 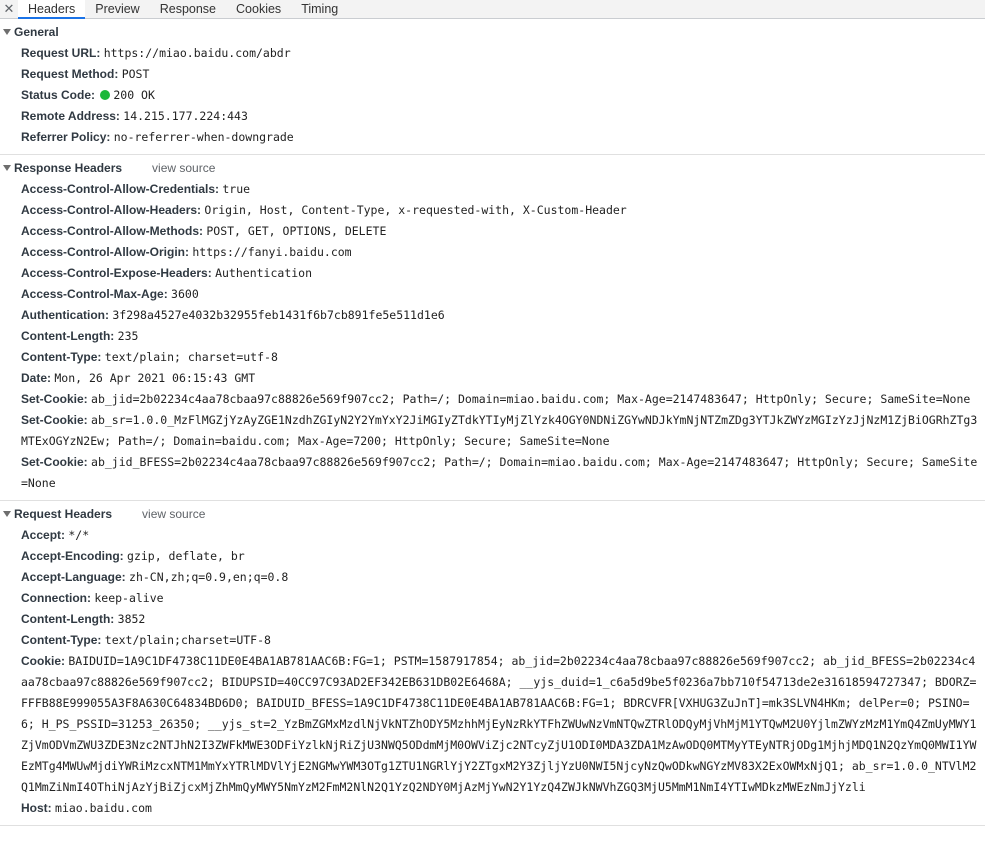 I want to click on header-value: text/plain; charset=utf-8, so click(x=191, y=357).